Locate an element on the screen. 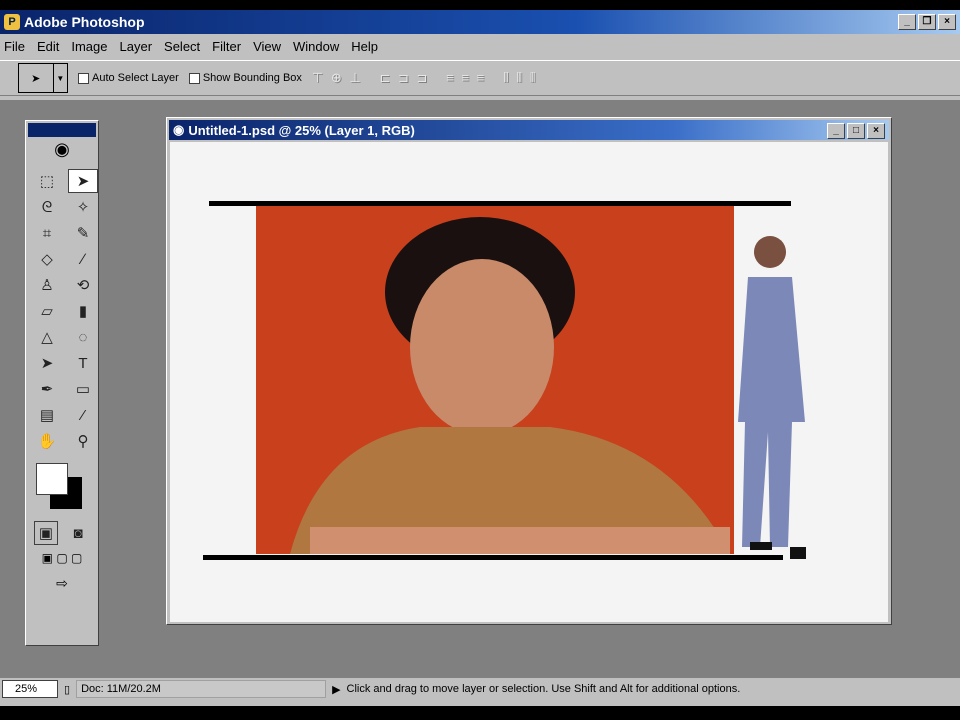 Image resolution: width=960 pixels, height=720 pixels. lasso-tool-icon: ᘓ is located at coordinates (47, 207).